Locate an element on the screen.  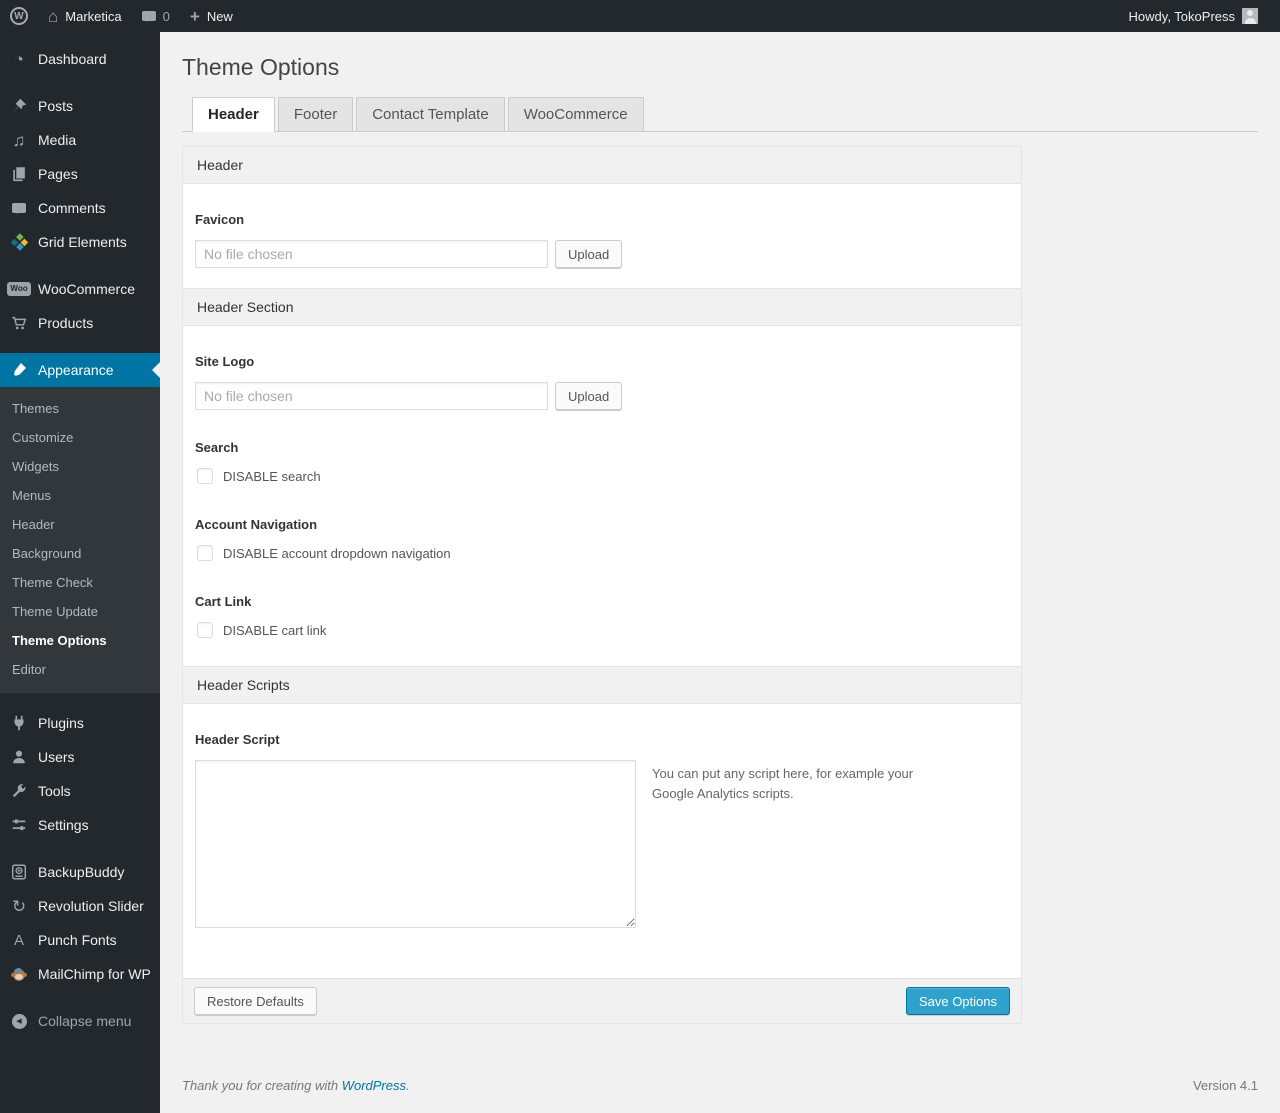
disable-search-checkbox is located at coordinates (205, 476).